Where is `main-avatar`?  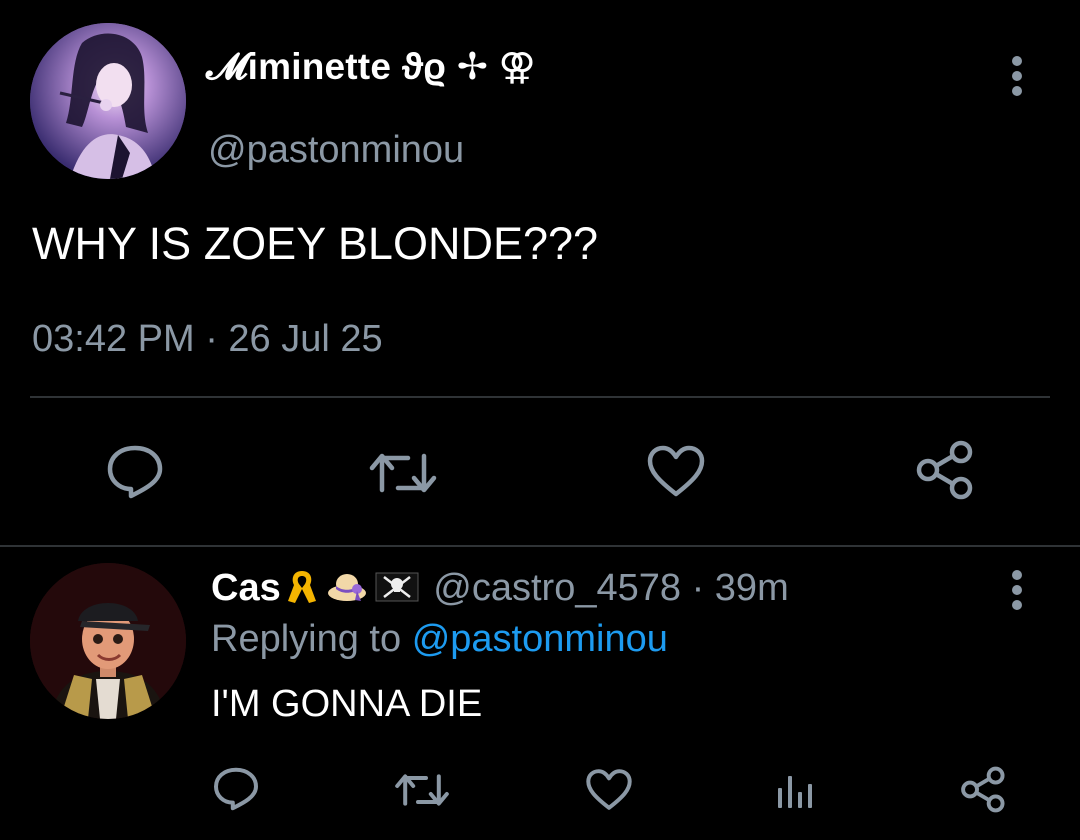
main-avatar is located at coordinates (108, 101).